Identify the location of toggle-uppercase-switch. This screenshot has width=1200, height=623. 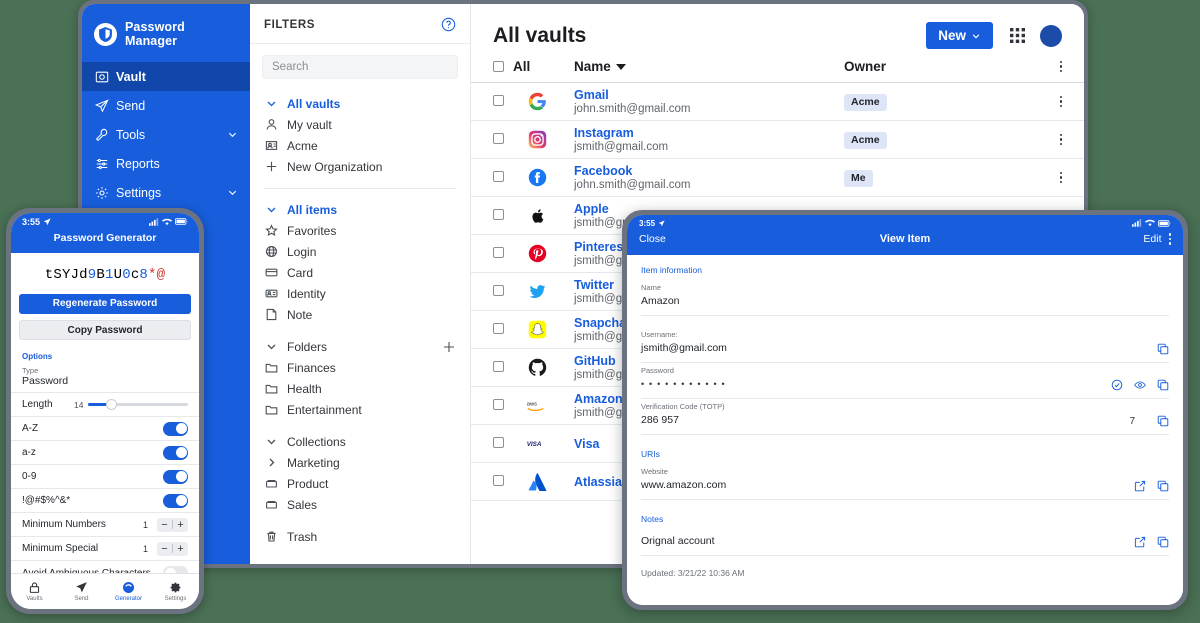
(175, 428).